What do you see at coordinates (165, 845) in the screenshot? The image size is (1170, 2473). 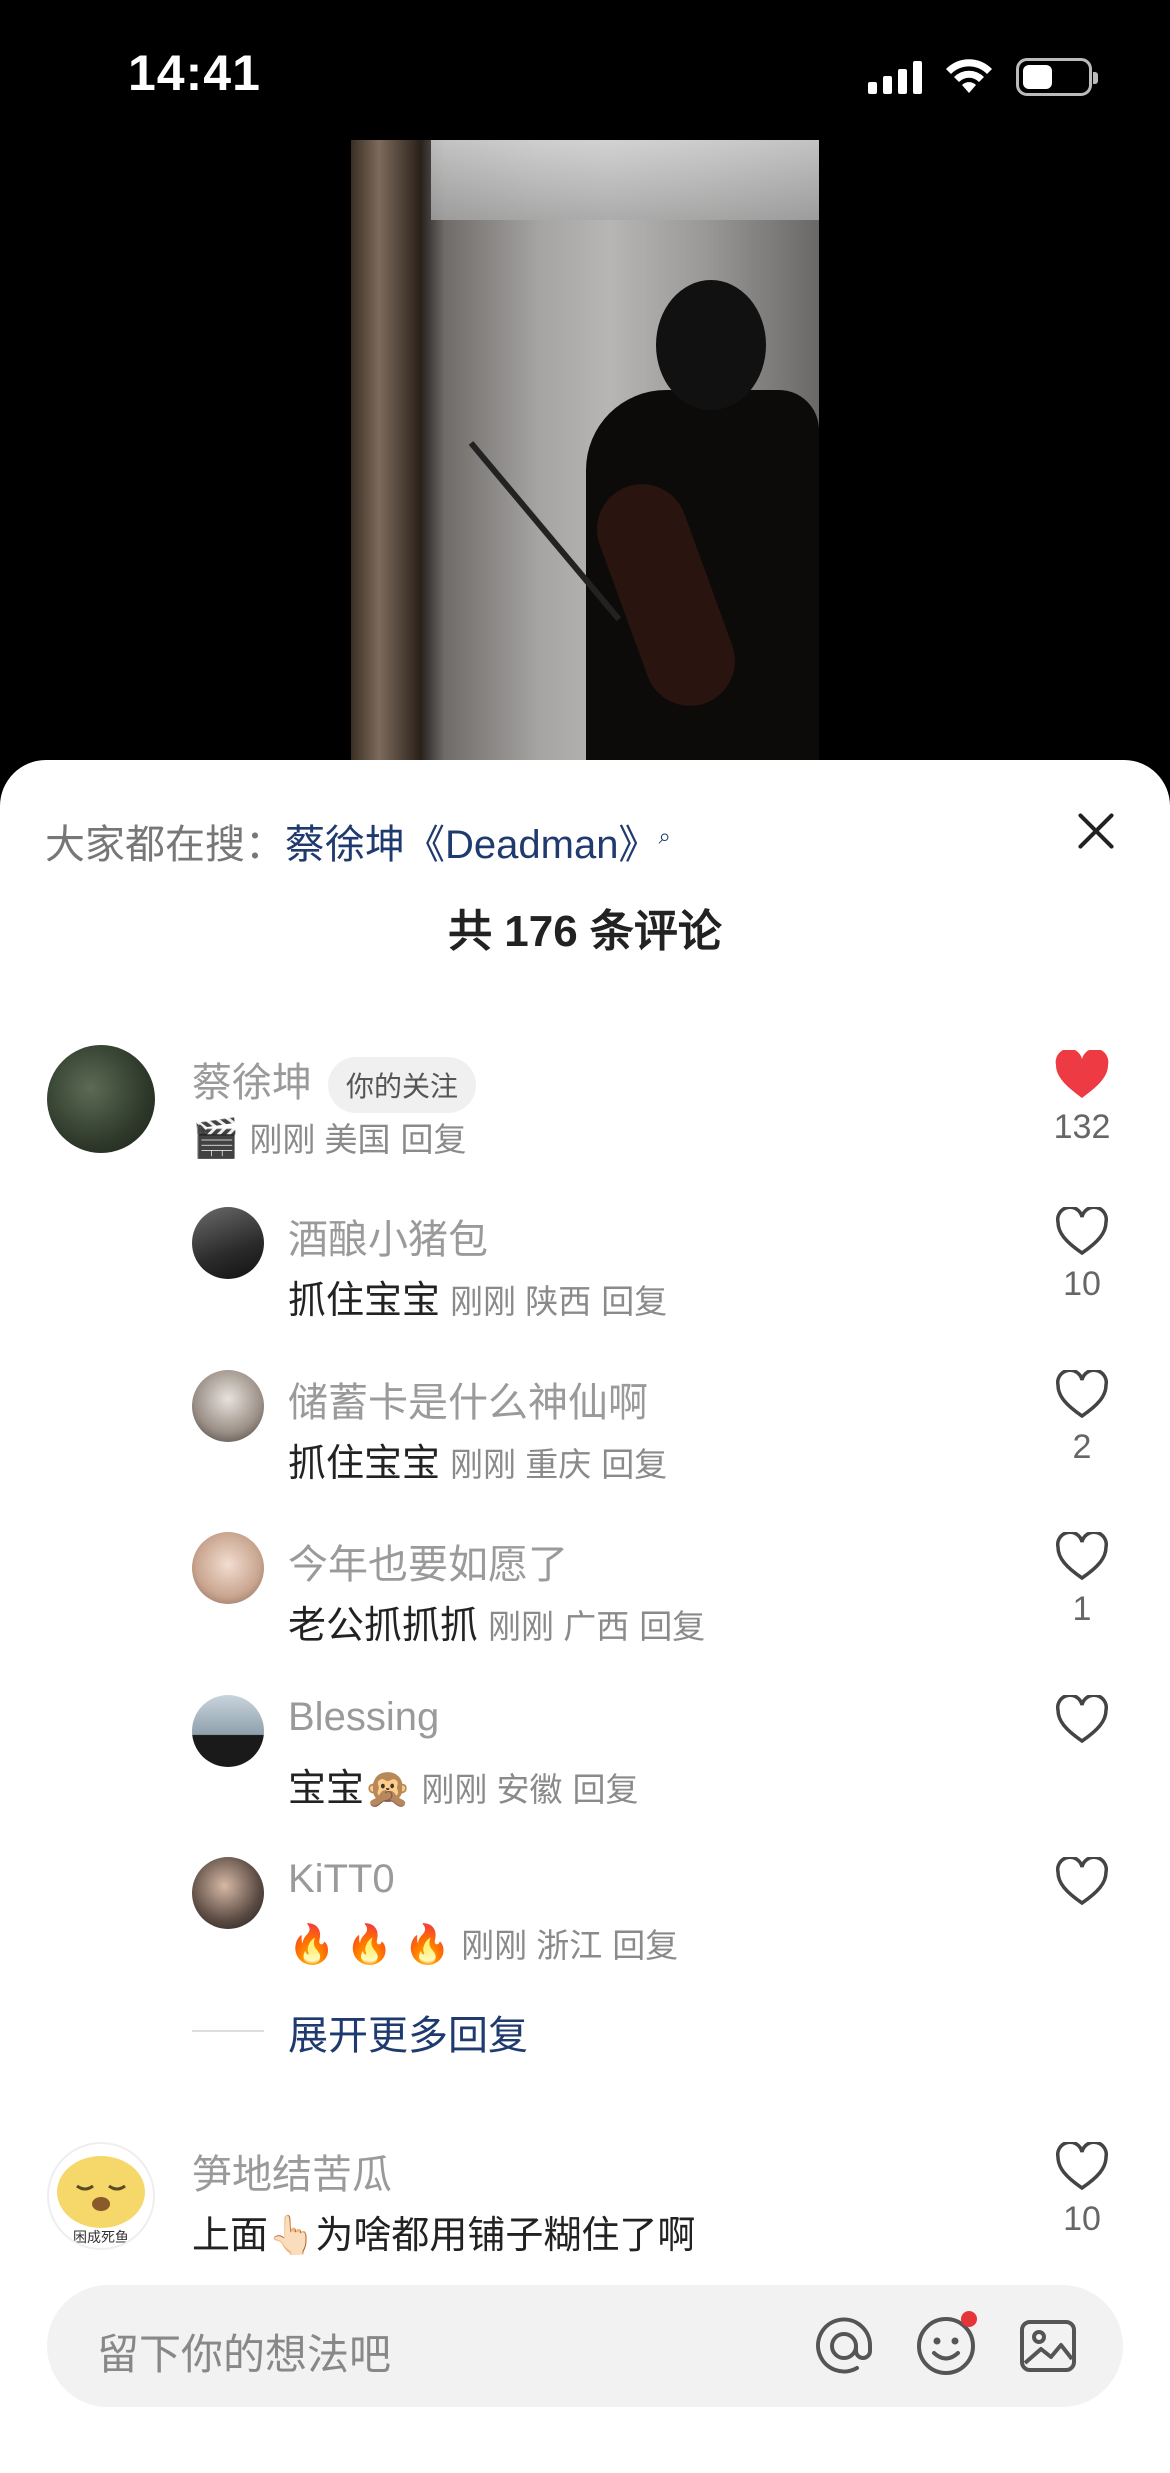 I see `search-suggestion-prefix: 大家都在搜：` at bounding box center [165, 845].